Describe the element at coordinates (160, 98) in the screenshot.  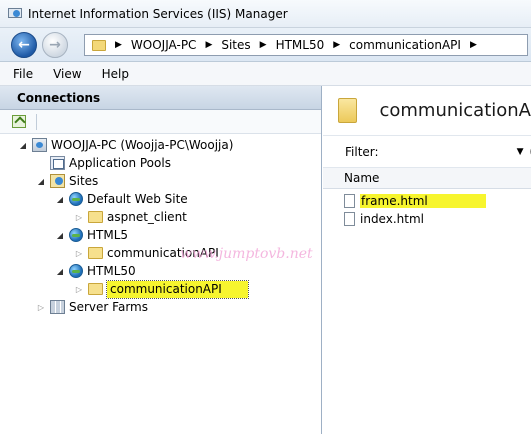
I see `connections-header: Connections` at that location.